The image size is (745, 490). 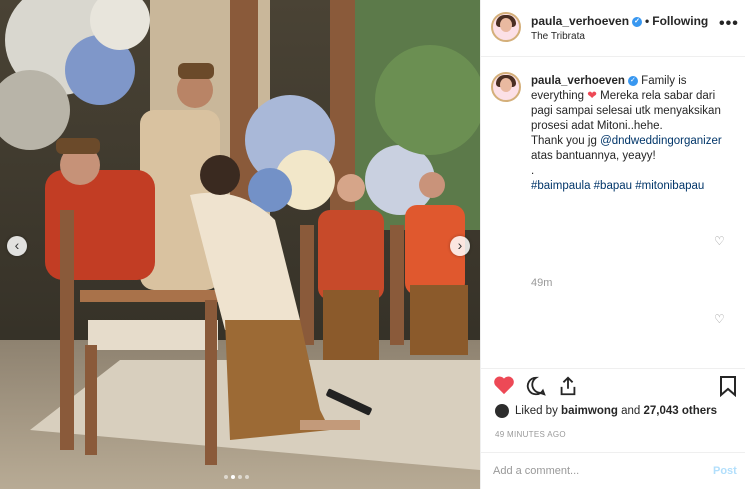 What do you see at coordinates (680, 21) in the screenshot?
I see `following-button: Following` at bounding box center [680, 21].